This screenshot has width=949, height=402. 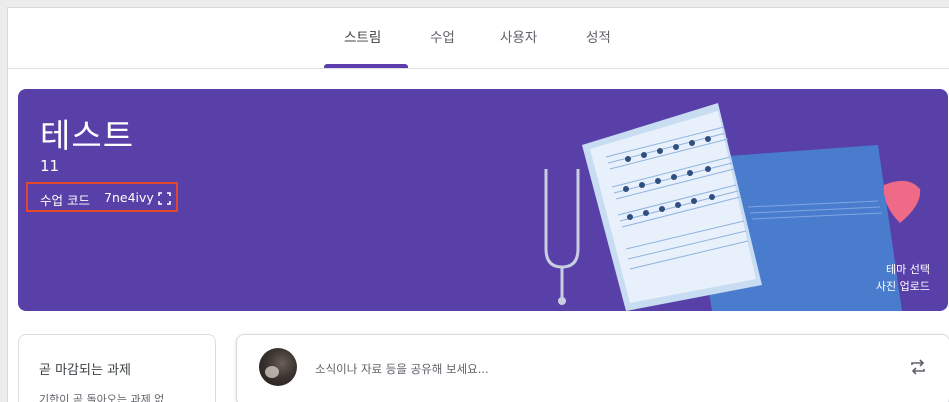 What do you see at coordinates (87, 135) in the screenshot?
I see `class-title: 테스트` at bounding box center [87, 135].